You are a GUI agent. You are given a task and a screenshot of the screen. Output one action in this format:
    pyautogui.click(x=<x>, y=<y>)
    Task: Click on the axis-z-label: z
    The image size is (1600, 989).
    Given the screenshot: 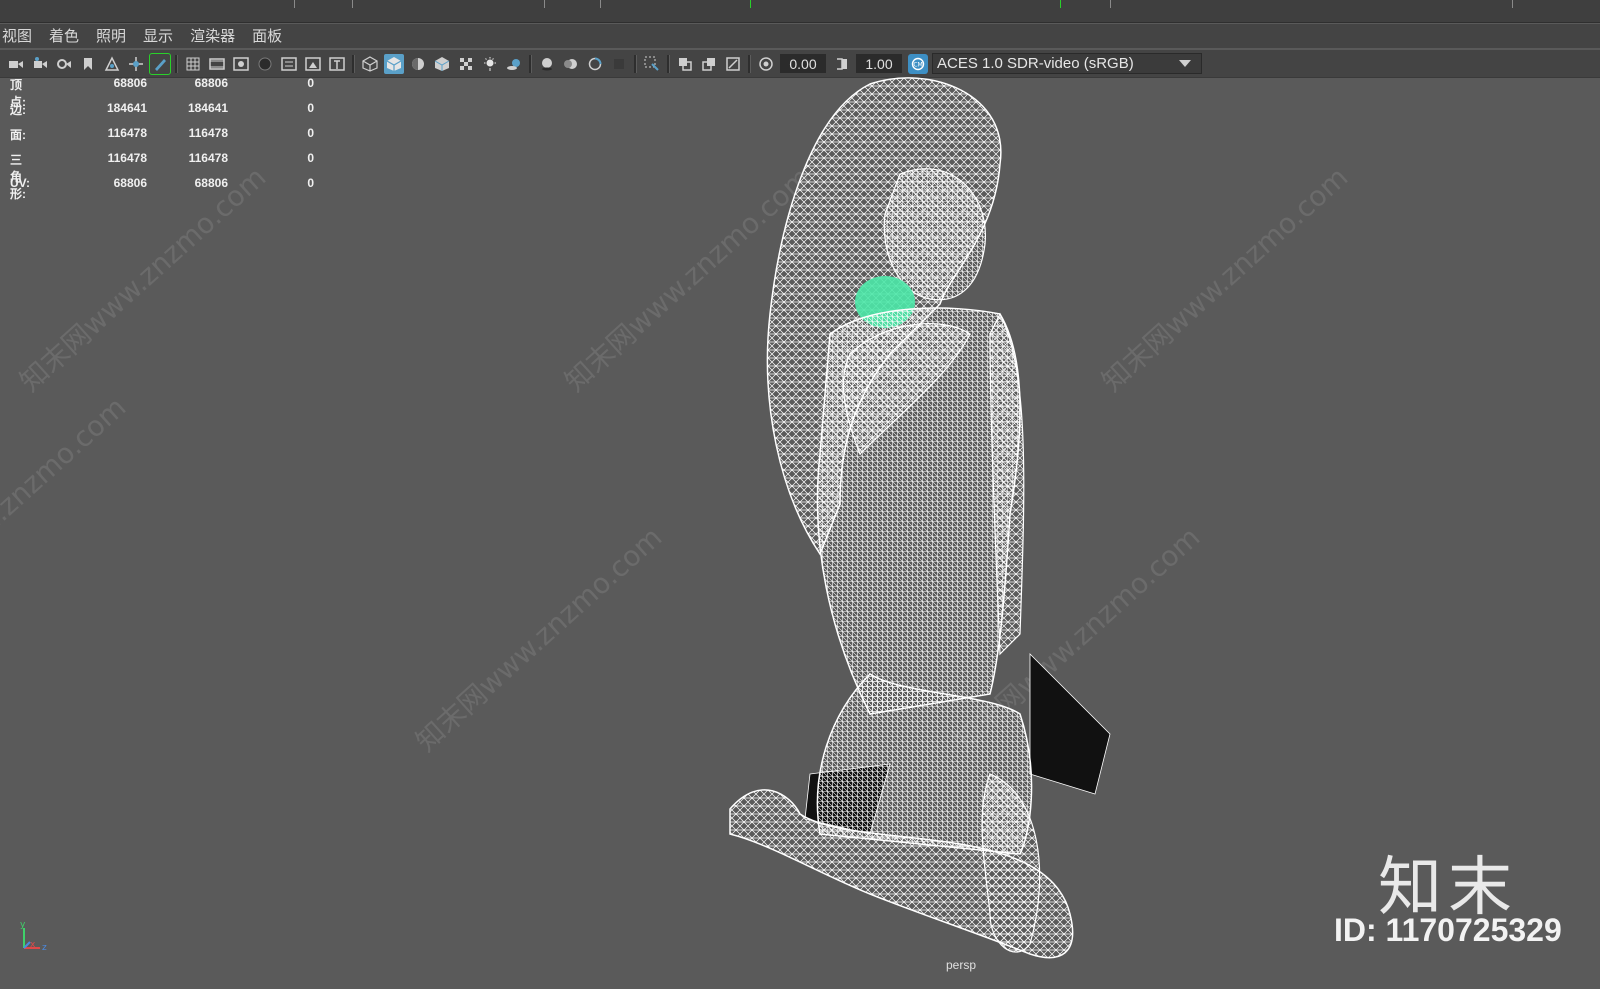 What is the action you would take?
    pyautogui.click(x=44, y=948)
    